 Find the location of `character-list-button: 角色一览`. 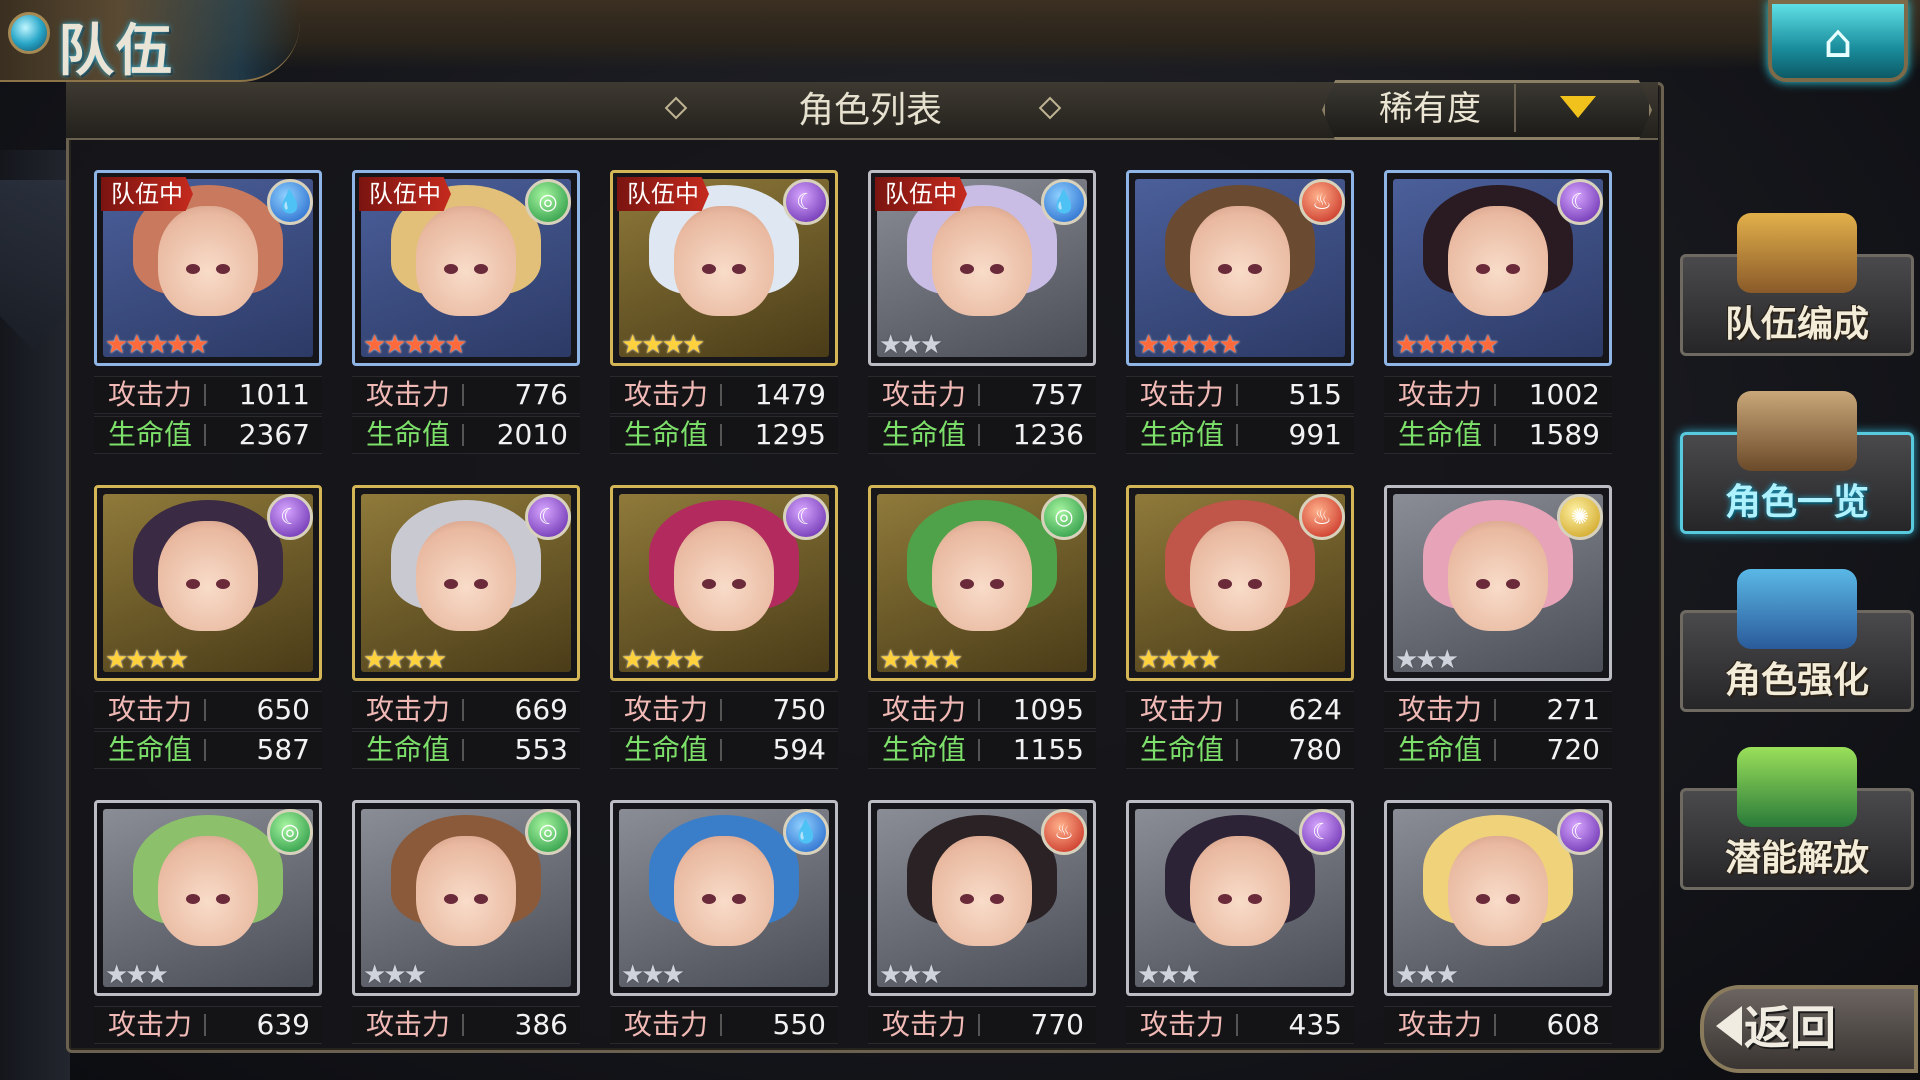

character-list-button: 角色一览 is located at coordinates (1797, 462).